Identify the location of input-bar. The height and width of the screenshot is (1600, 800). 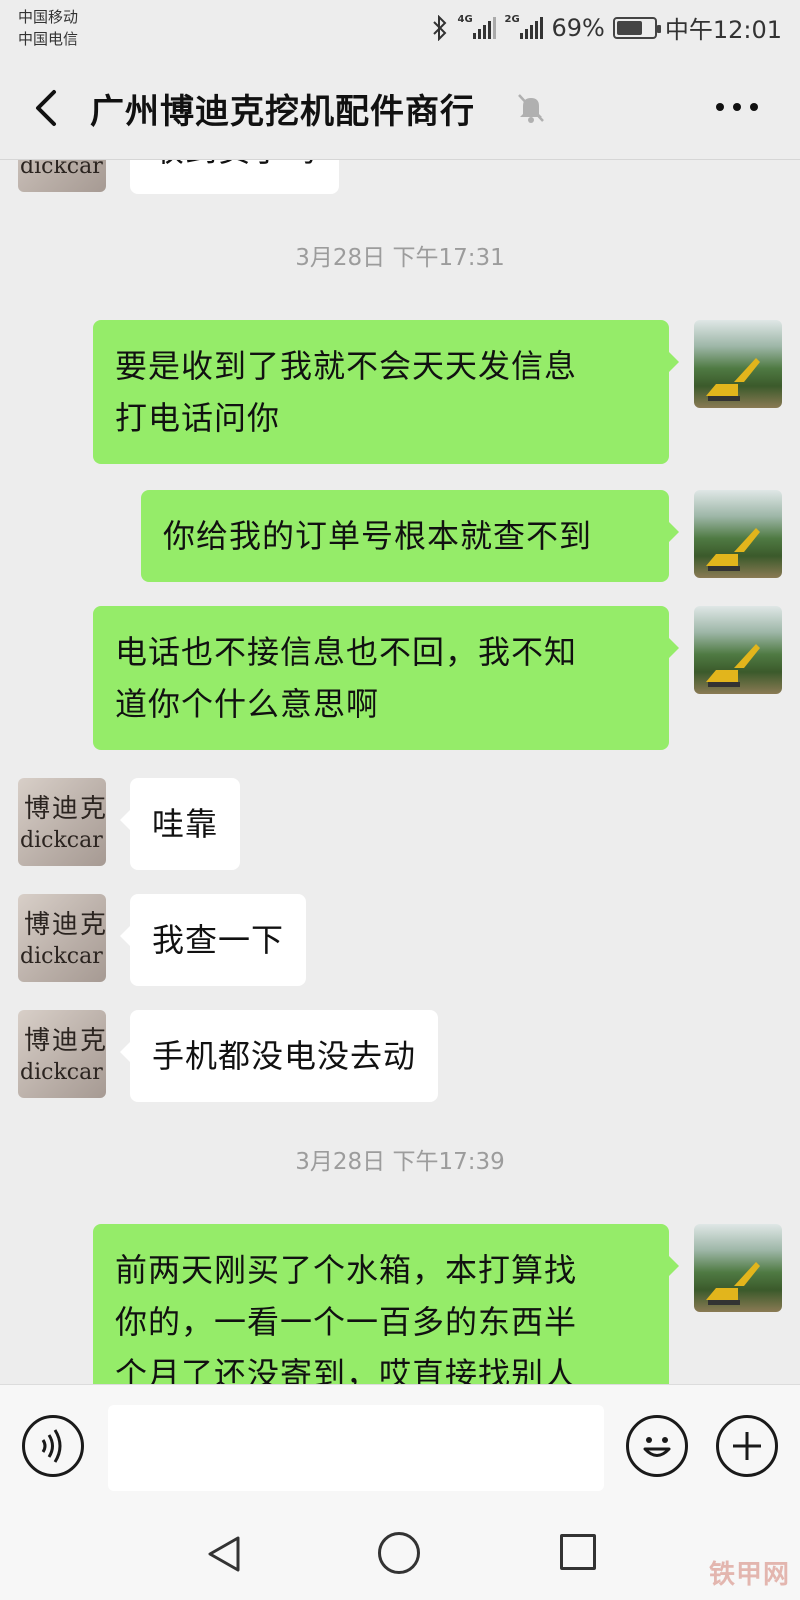
(400, 1448).